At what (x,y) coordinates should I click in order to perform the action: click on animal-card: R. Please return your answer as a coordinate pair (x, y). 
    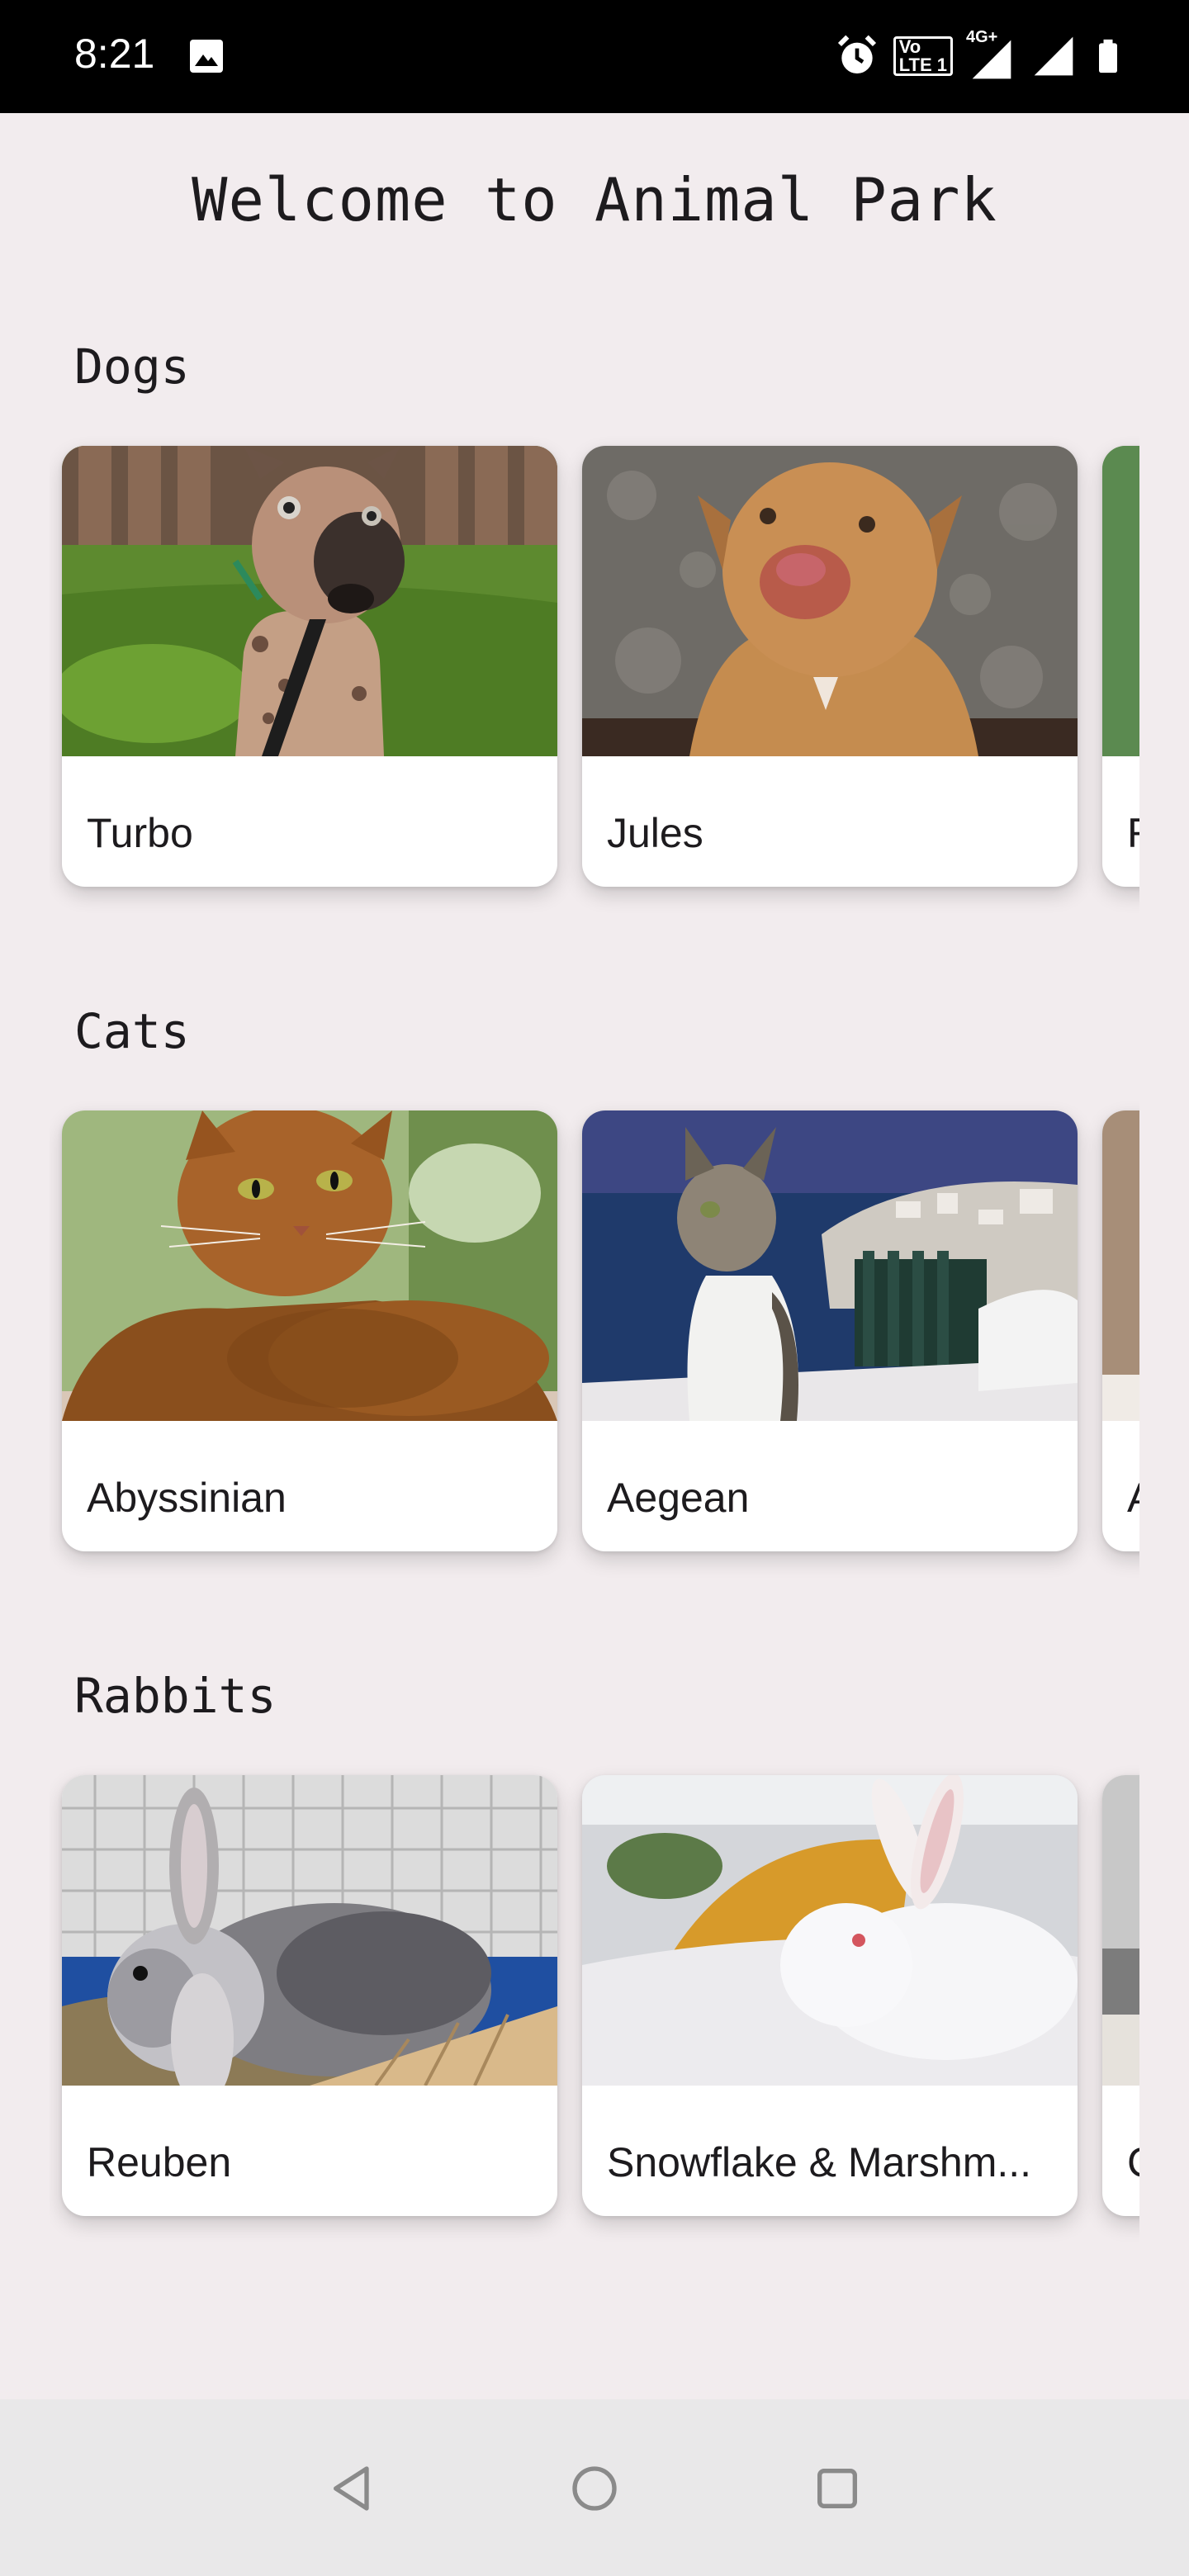
    Looking at the image, I should click on (1120, 666).